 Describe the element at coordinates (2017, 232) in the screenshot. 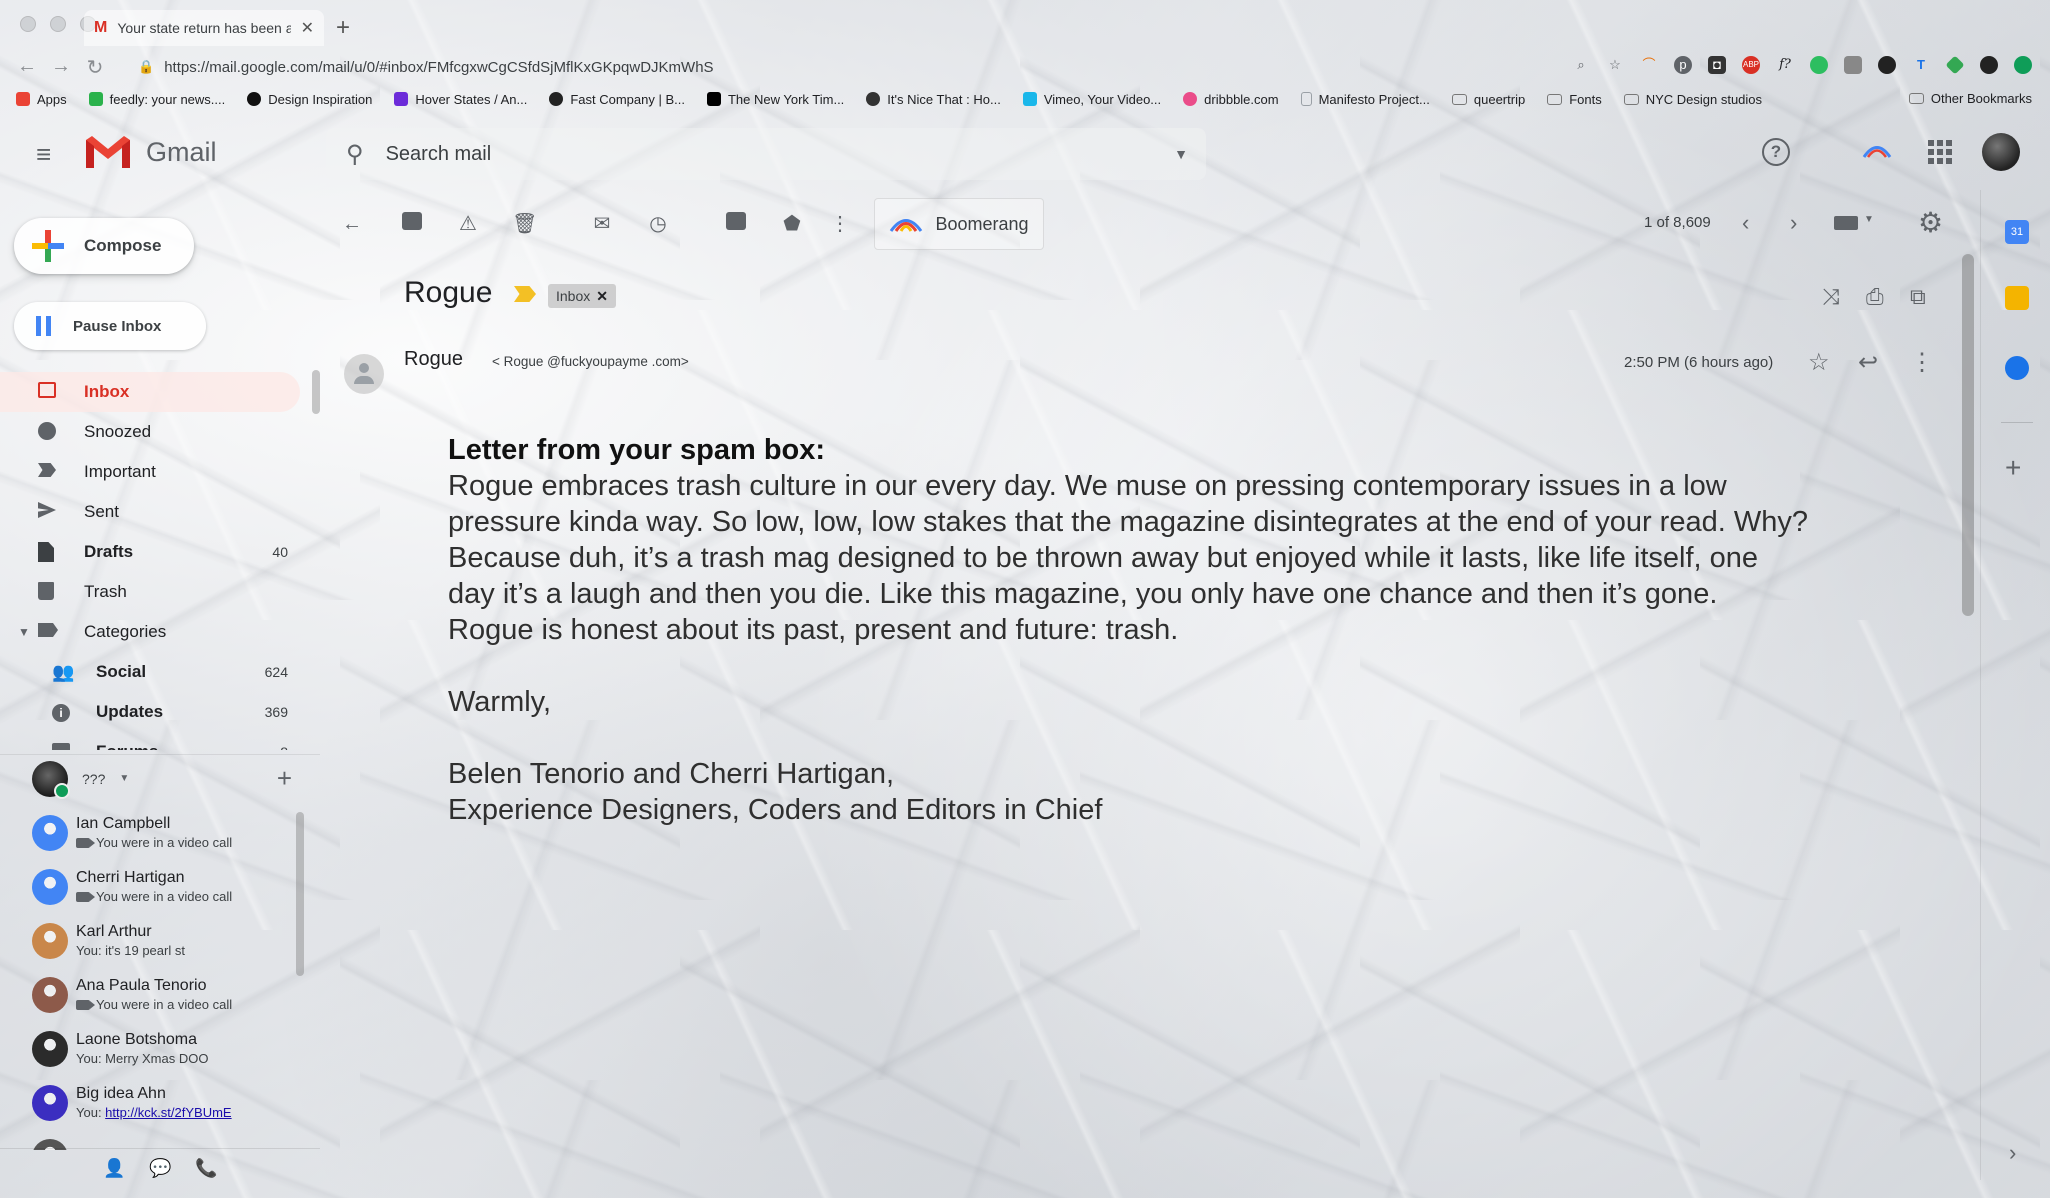

I see `calendar-icon: 31` at that location.